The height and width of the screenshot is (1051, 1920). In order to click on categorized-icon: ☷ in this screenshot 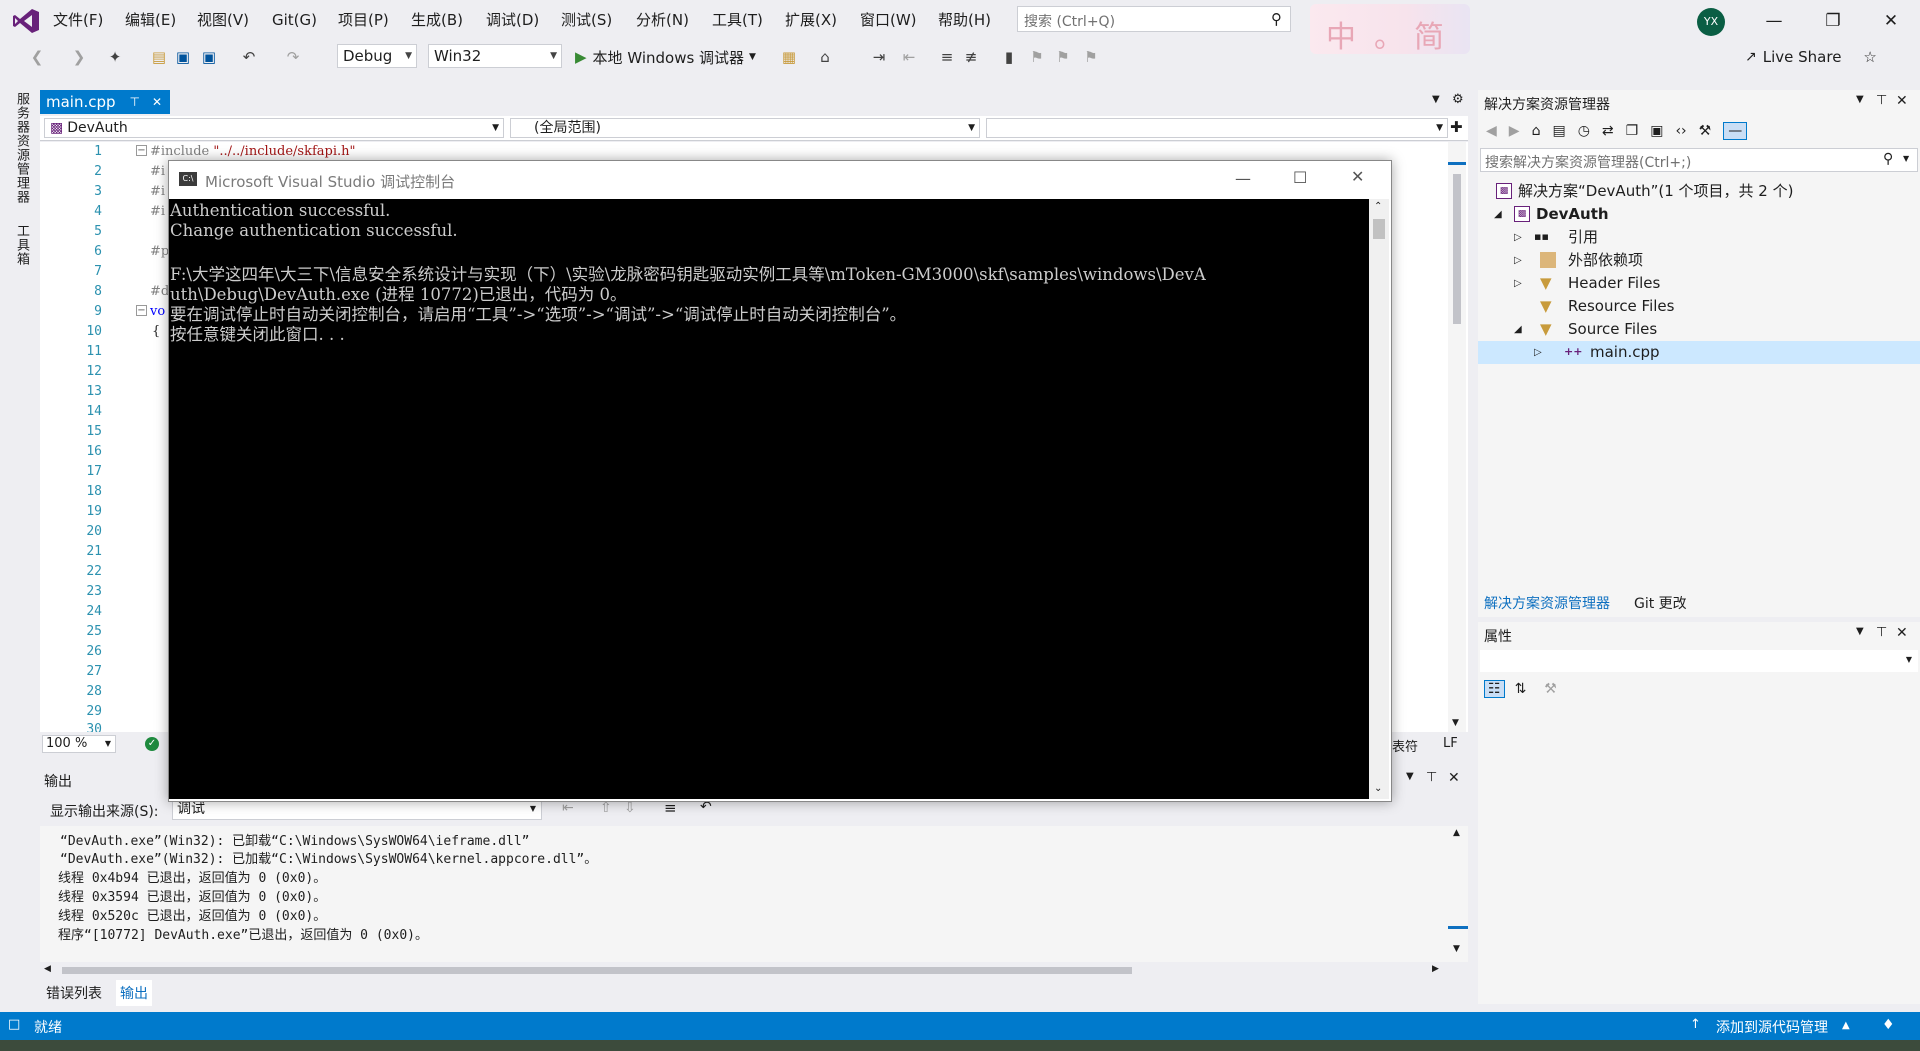, I will do `click(1494, 689)`.